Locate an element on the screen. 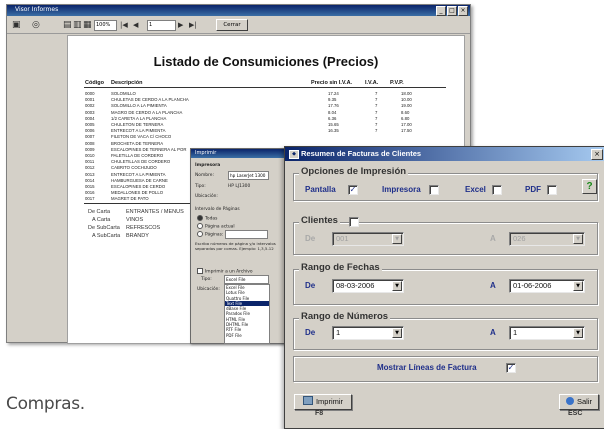 The image size is (604, 429). range-current-option: Página actual is located at coordinates (216, 226).